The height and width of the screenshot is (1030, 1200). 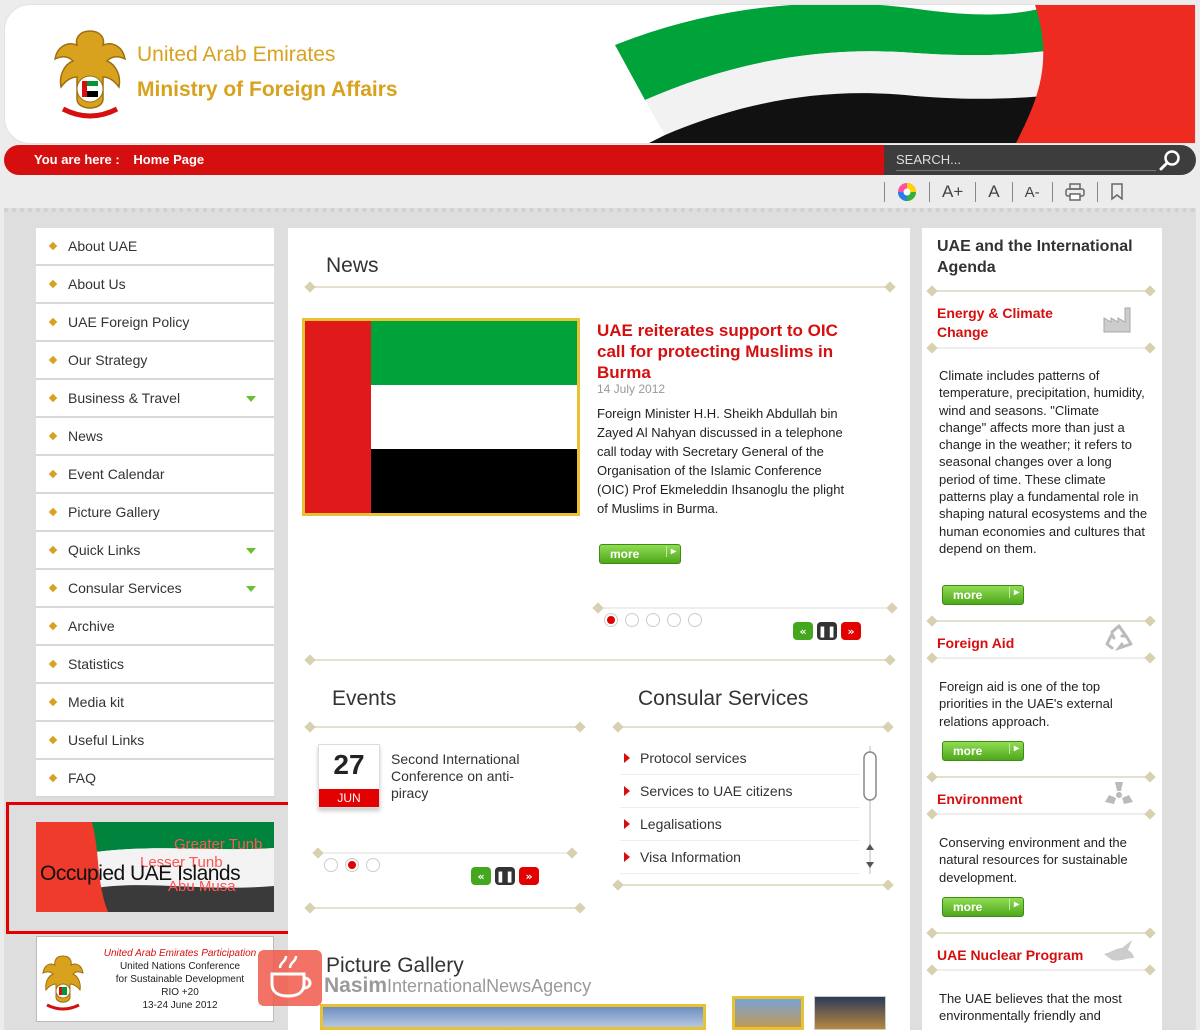 What do you see at coordinates (180, 966) in the screenshot?
I see `rio-line: United Nations Conference` at bounding box center [180, 966].